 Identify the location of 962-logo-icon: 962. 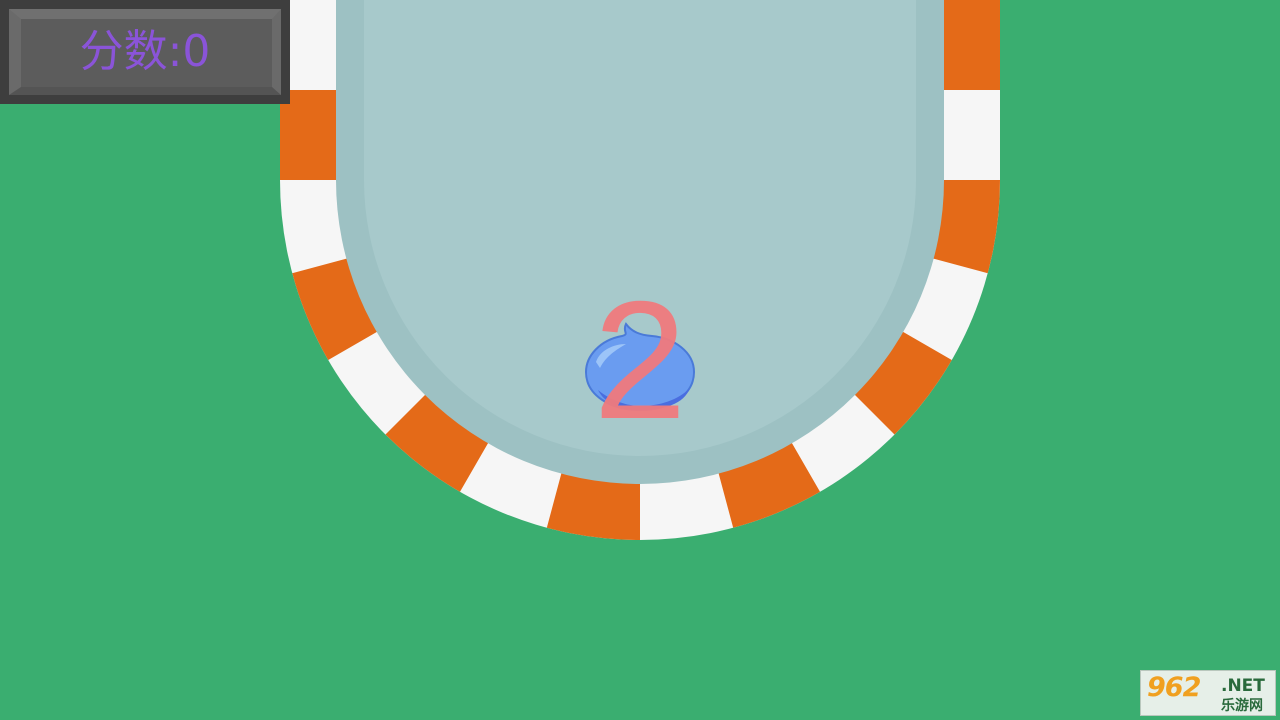
(1174, 687).